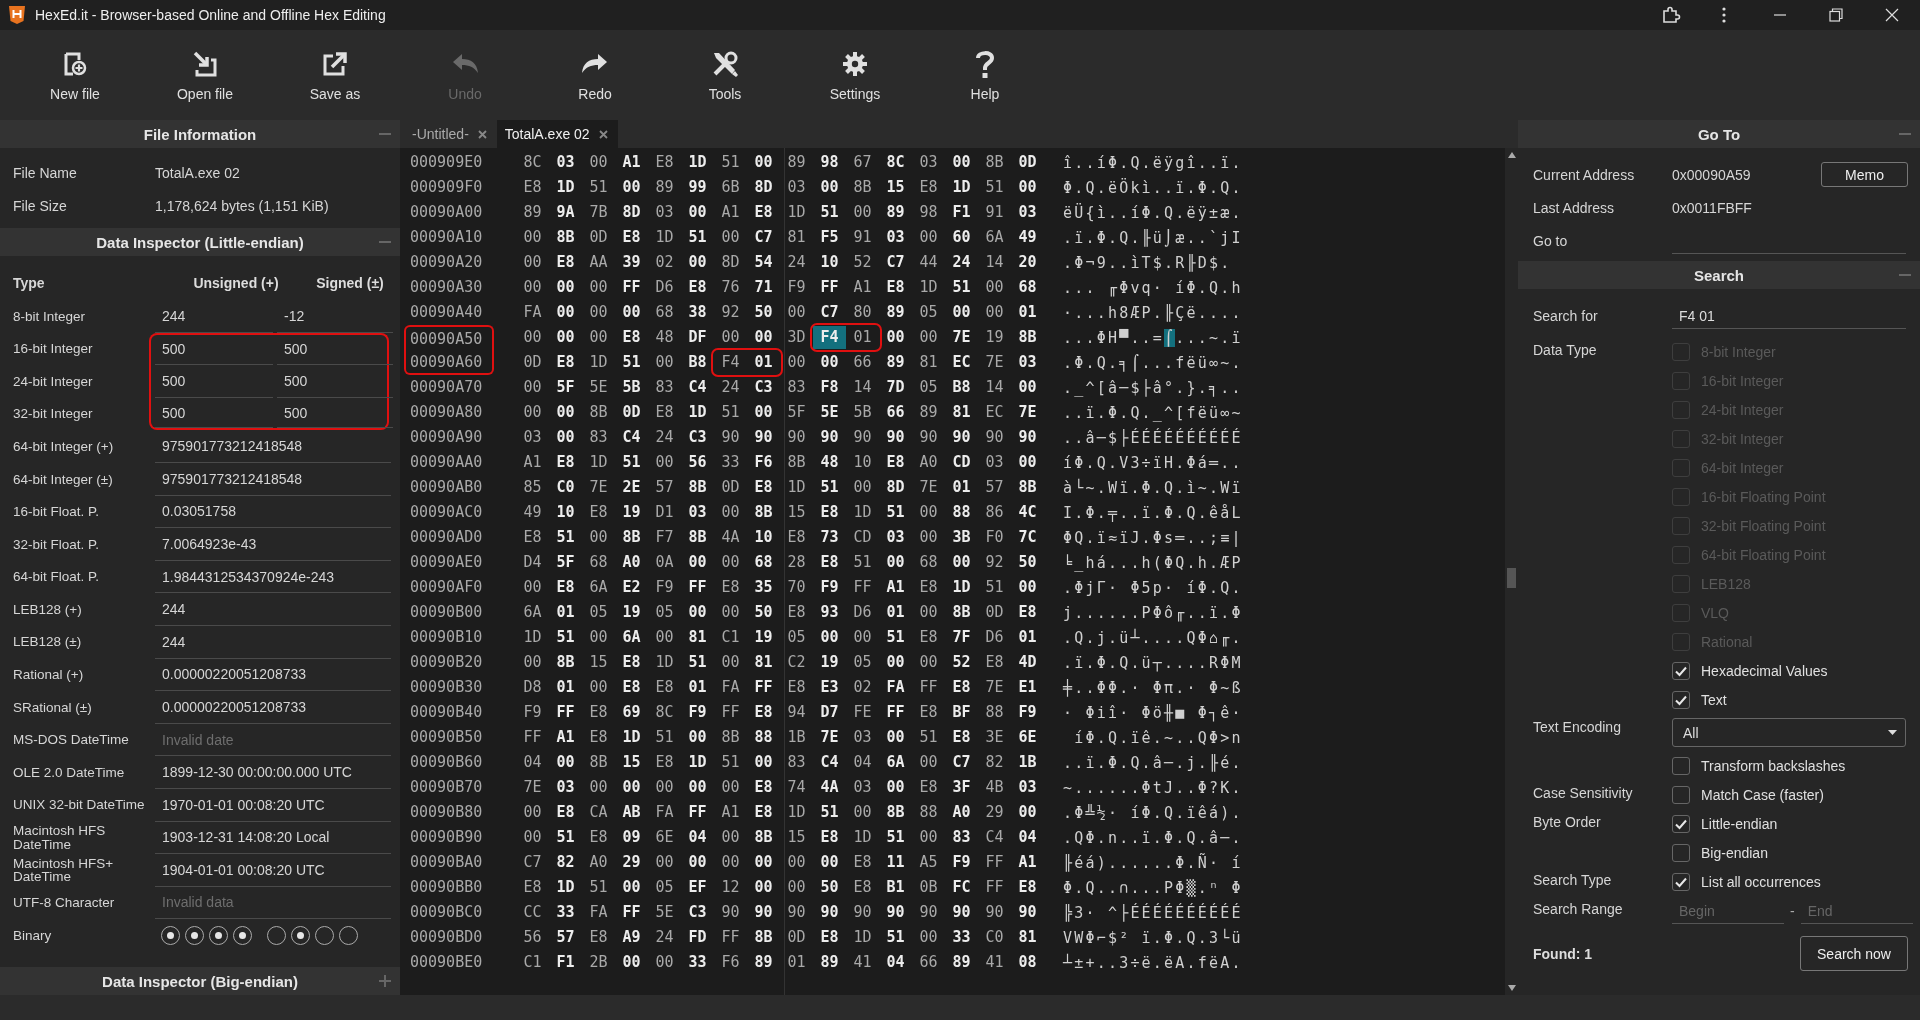 This screenshot has width=1920, height=1020. I want to click on hex-byte: 6B, so click(730, 187).